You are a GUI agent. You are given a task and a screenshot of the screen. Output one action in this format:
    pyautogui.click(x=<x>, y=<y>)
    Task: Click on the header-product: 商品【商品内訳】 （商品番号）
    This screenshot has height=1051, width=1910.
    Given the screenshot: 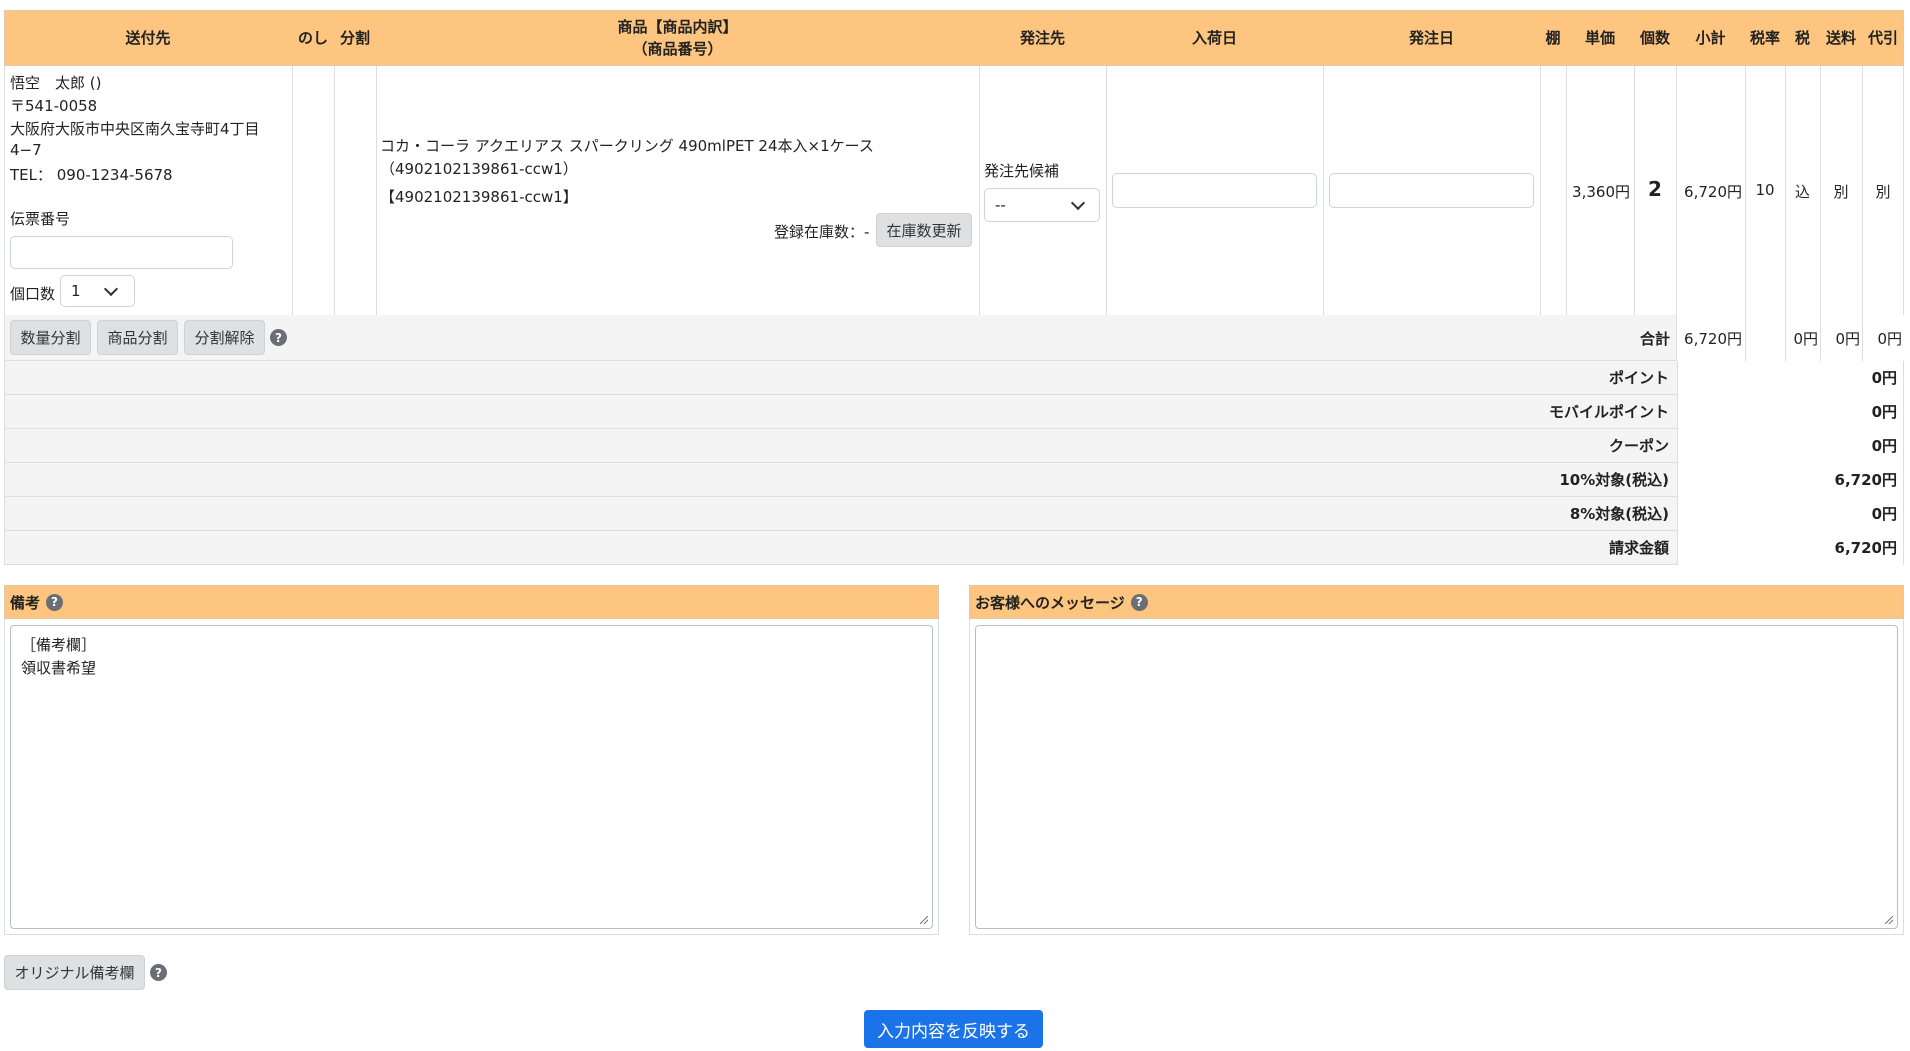 What is the action you would take?
    pyautogui.click(x=677, y=38)
    